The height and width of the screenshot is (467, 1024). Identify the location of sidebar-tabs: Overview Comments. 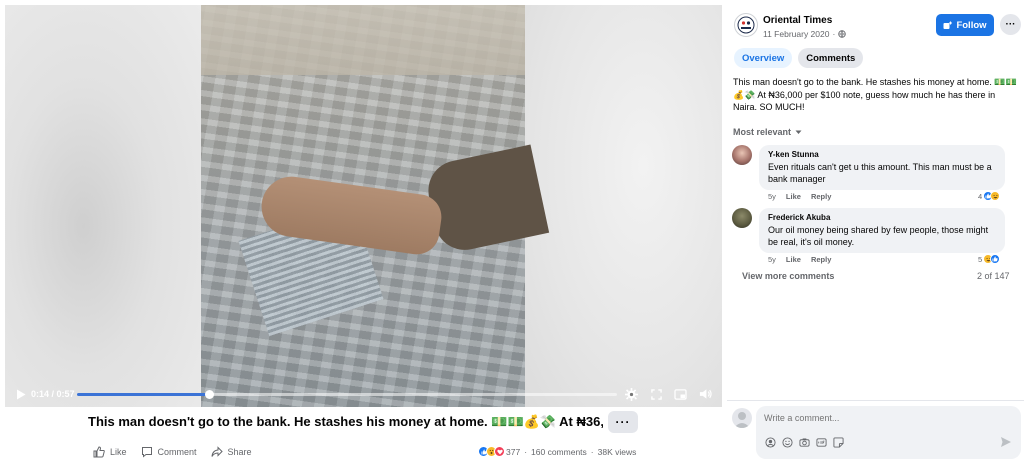
(801, 58).